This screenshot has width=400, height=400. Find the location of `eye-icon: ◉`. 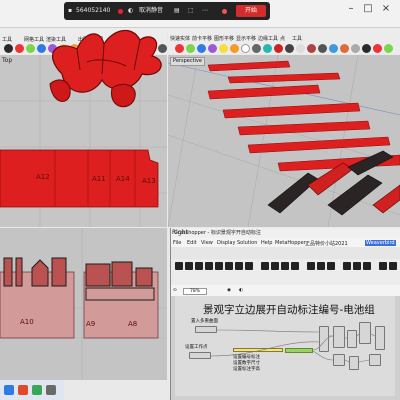

eye-icon: ◉ is located at coordinates (229, 290).